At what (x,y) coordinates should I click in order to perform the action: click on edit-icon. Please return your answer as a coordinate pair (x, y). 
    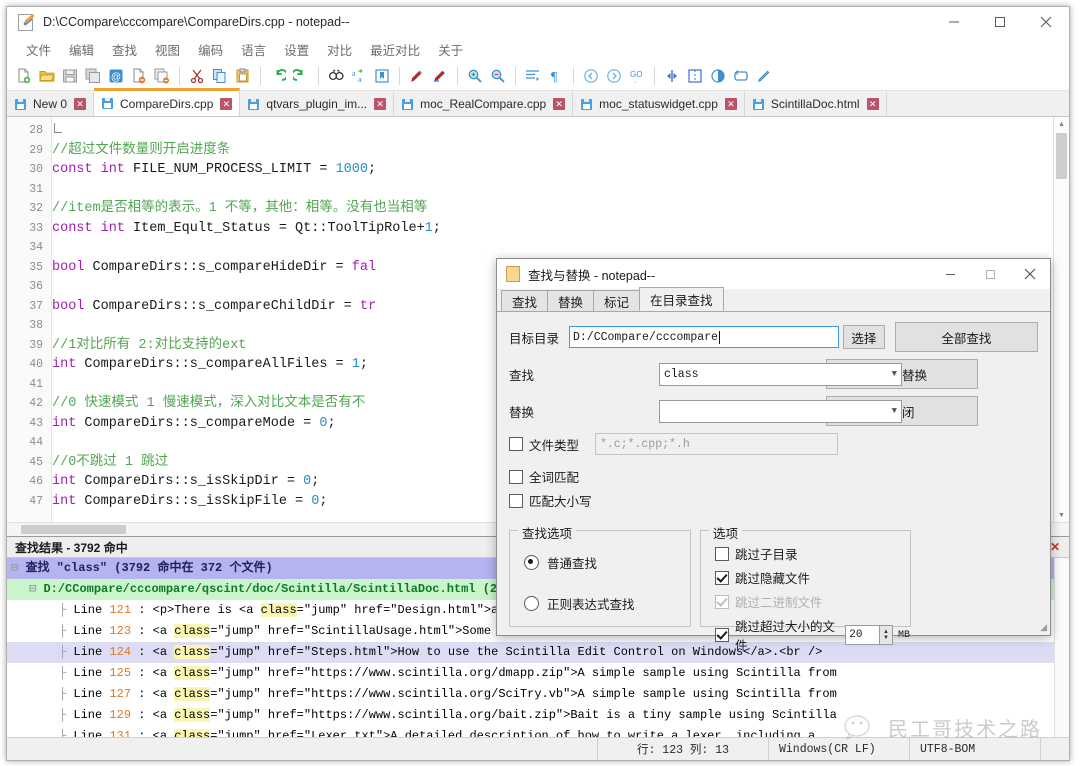
    Looking at the image, I should click on (764, 76).